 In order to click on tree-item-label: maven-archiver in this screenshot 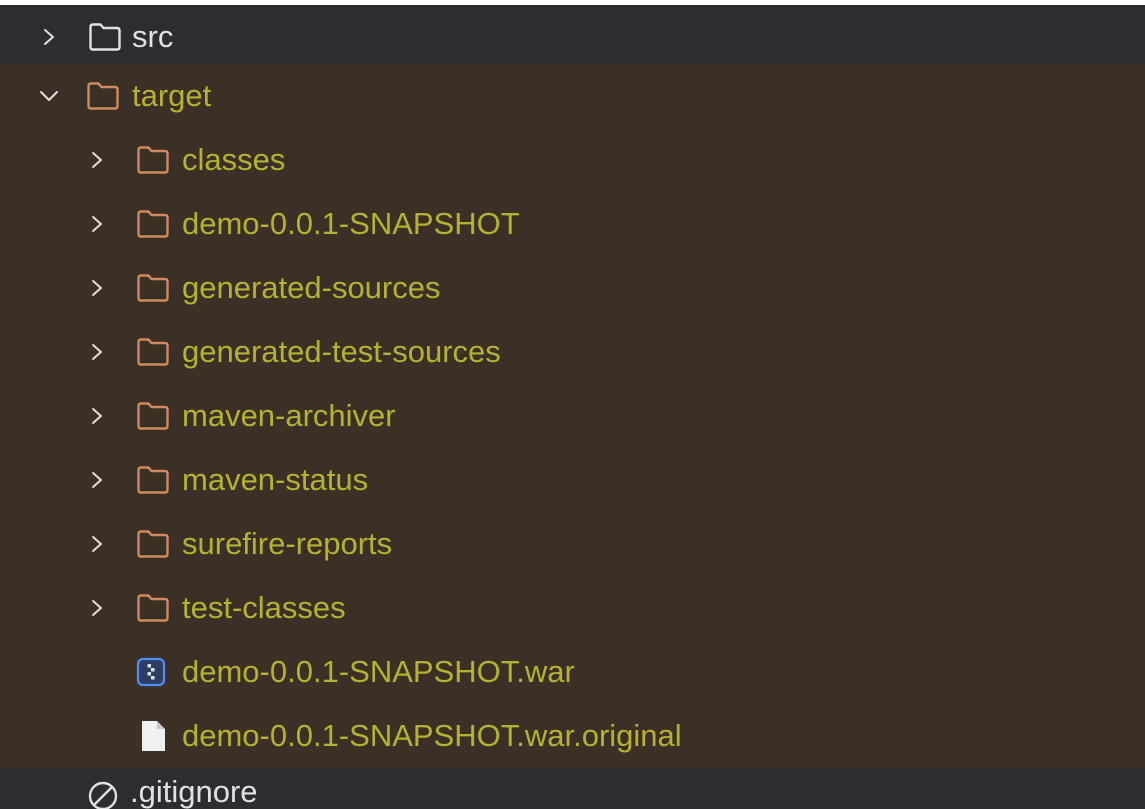, I will do `click(289, 415)`.